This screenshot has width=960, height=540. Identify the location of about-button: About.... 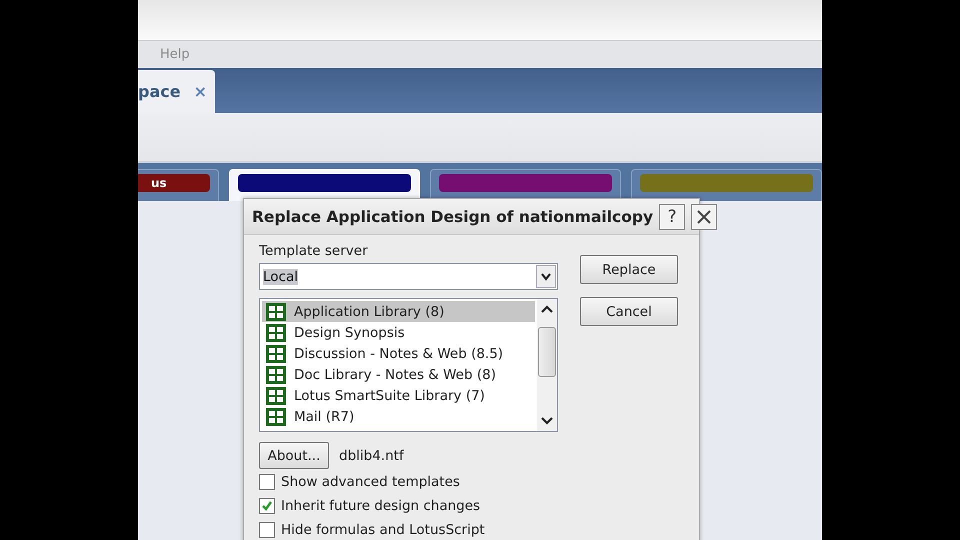
(294, 455).